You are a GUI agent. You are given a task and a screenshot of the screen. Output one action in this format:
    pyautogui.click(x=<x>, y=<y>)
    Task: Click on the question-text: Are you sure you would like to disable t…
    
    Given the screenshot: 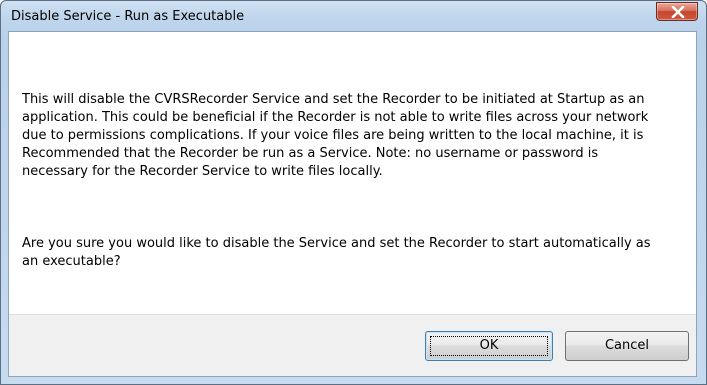 What is the action you would take?
    pyautogui.click(x=336, y=252)
    